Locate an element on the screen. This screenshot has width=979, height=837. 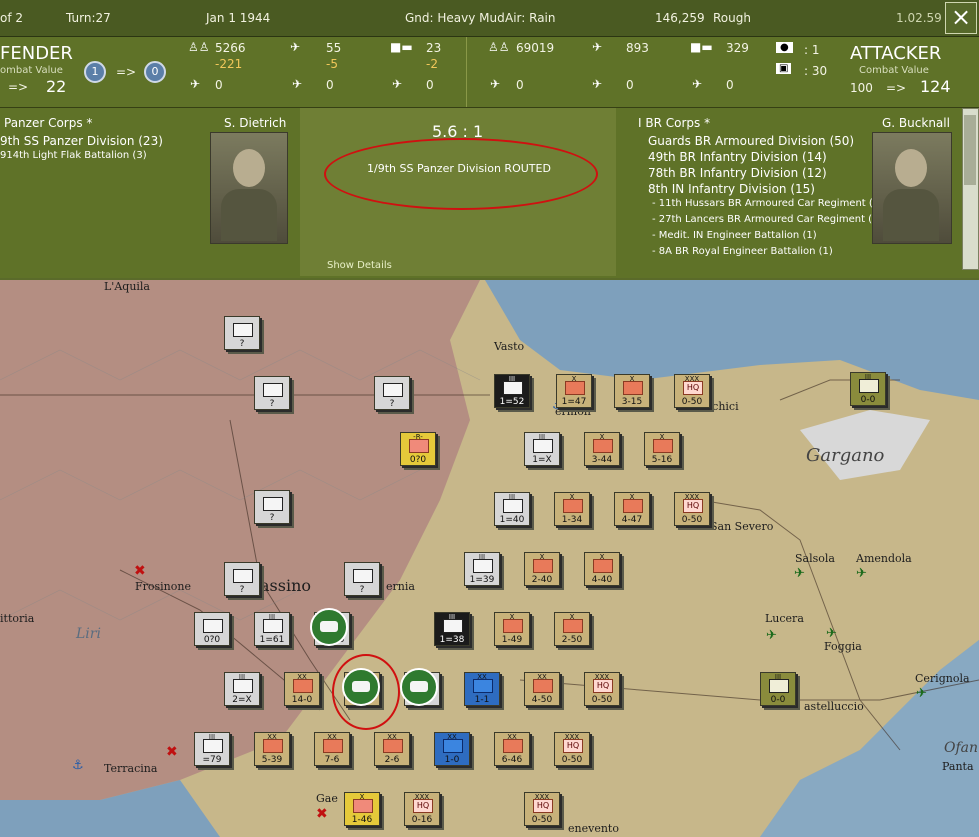
close-icon: × is located at coordinates (961, 18).